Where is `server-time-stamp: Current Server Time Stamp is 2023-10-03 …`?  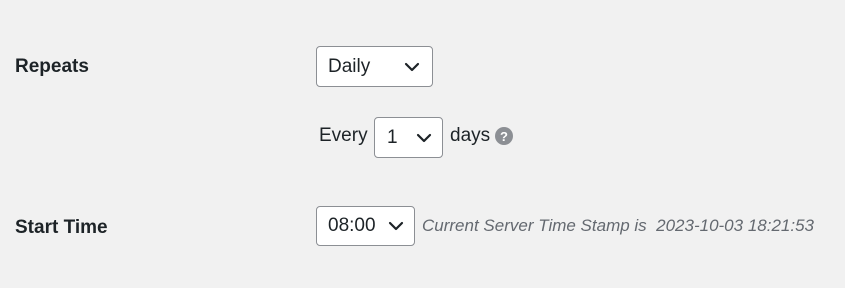 server-time-stamp: Current Server Time Stamp is 2023-10-03 … is located at coordinates (618, 225).